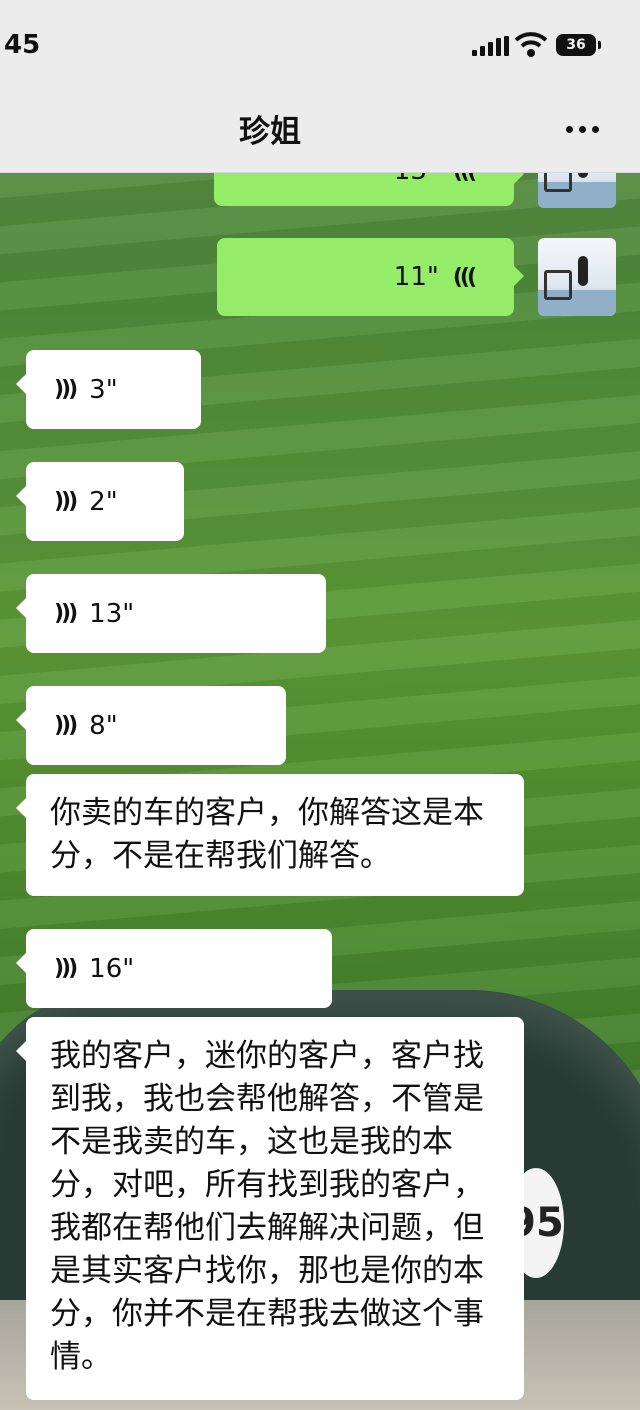 This screenshot has width=640, height=1410. I want to click on voice-message-incoming: ))) 16", so click(174, 968).